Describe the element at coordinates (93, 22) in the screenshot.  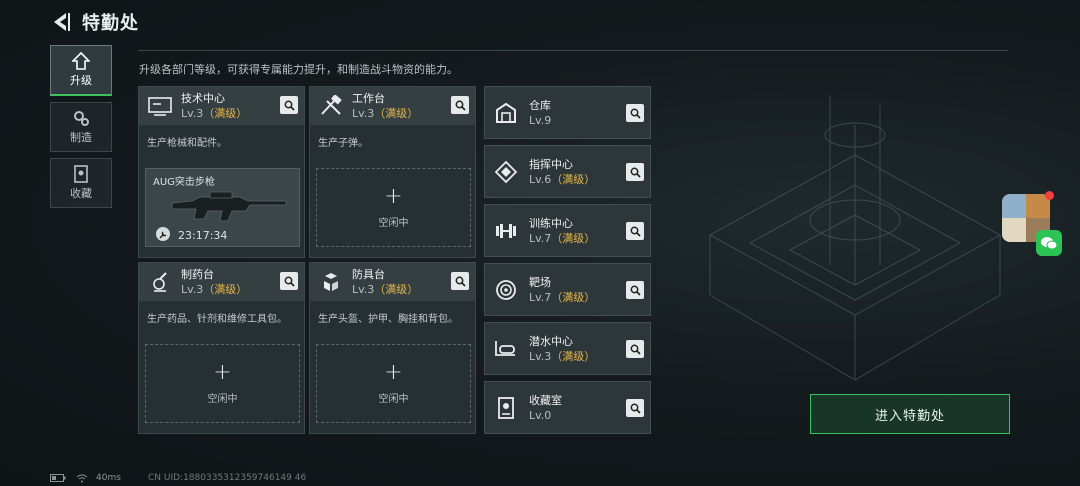
I see `title-bar: 特勤处` at that location.